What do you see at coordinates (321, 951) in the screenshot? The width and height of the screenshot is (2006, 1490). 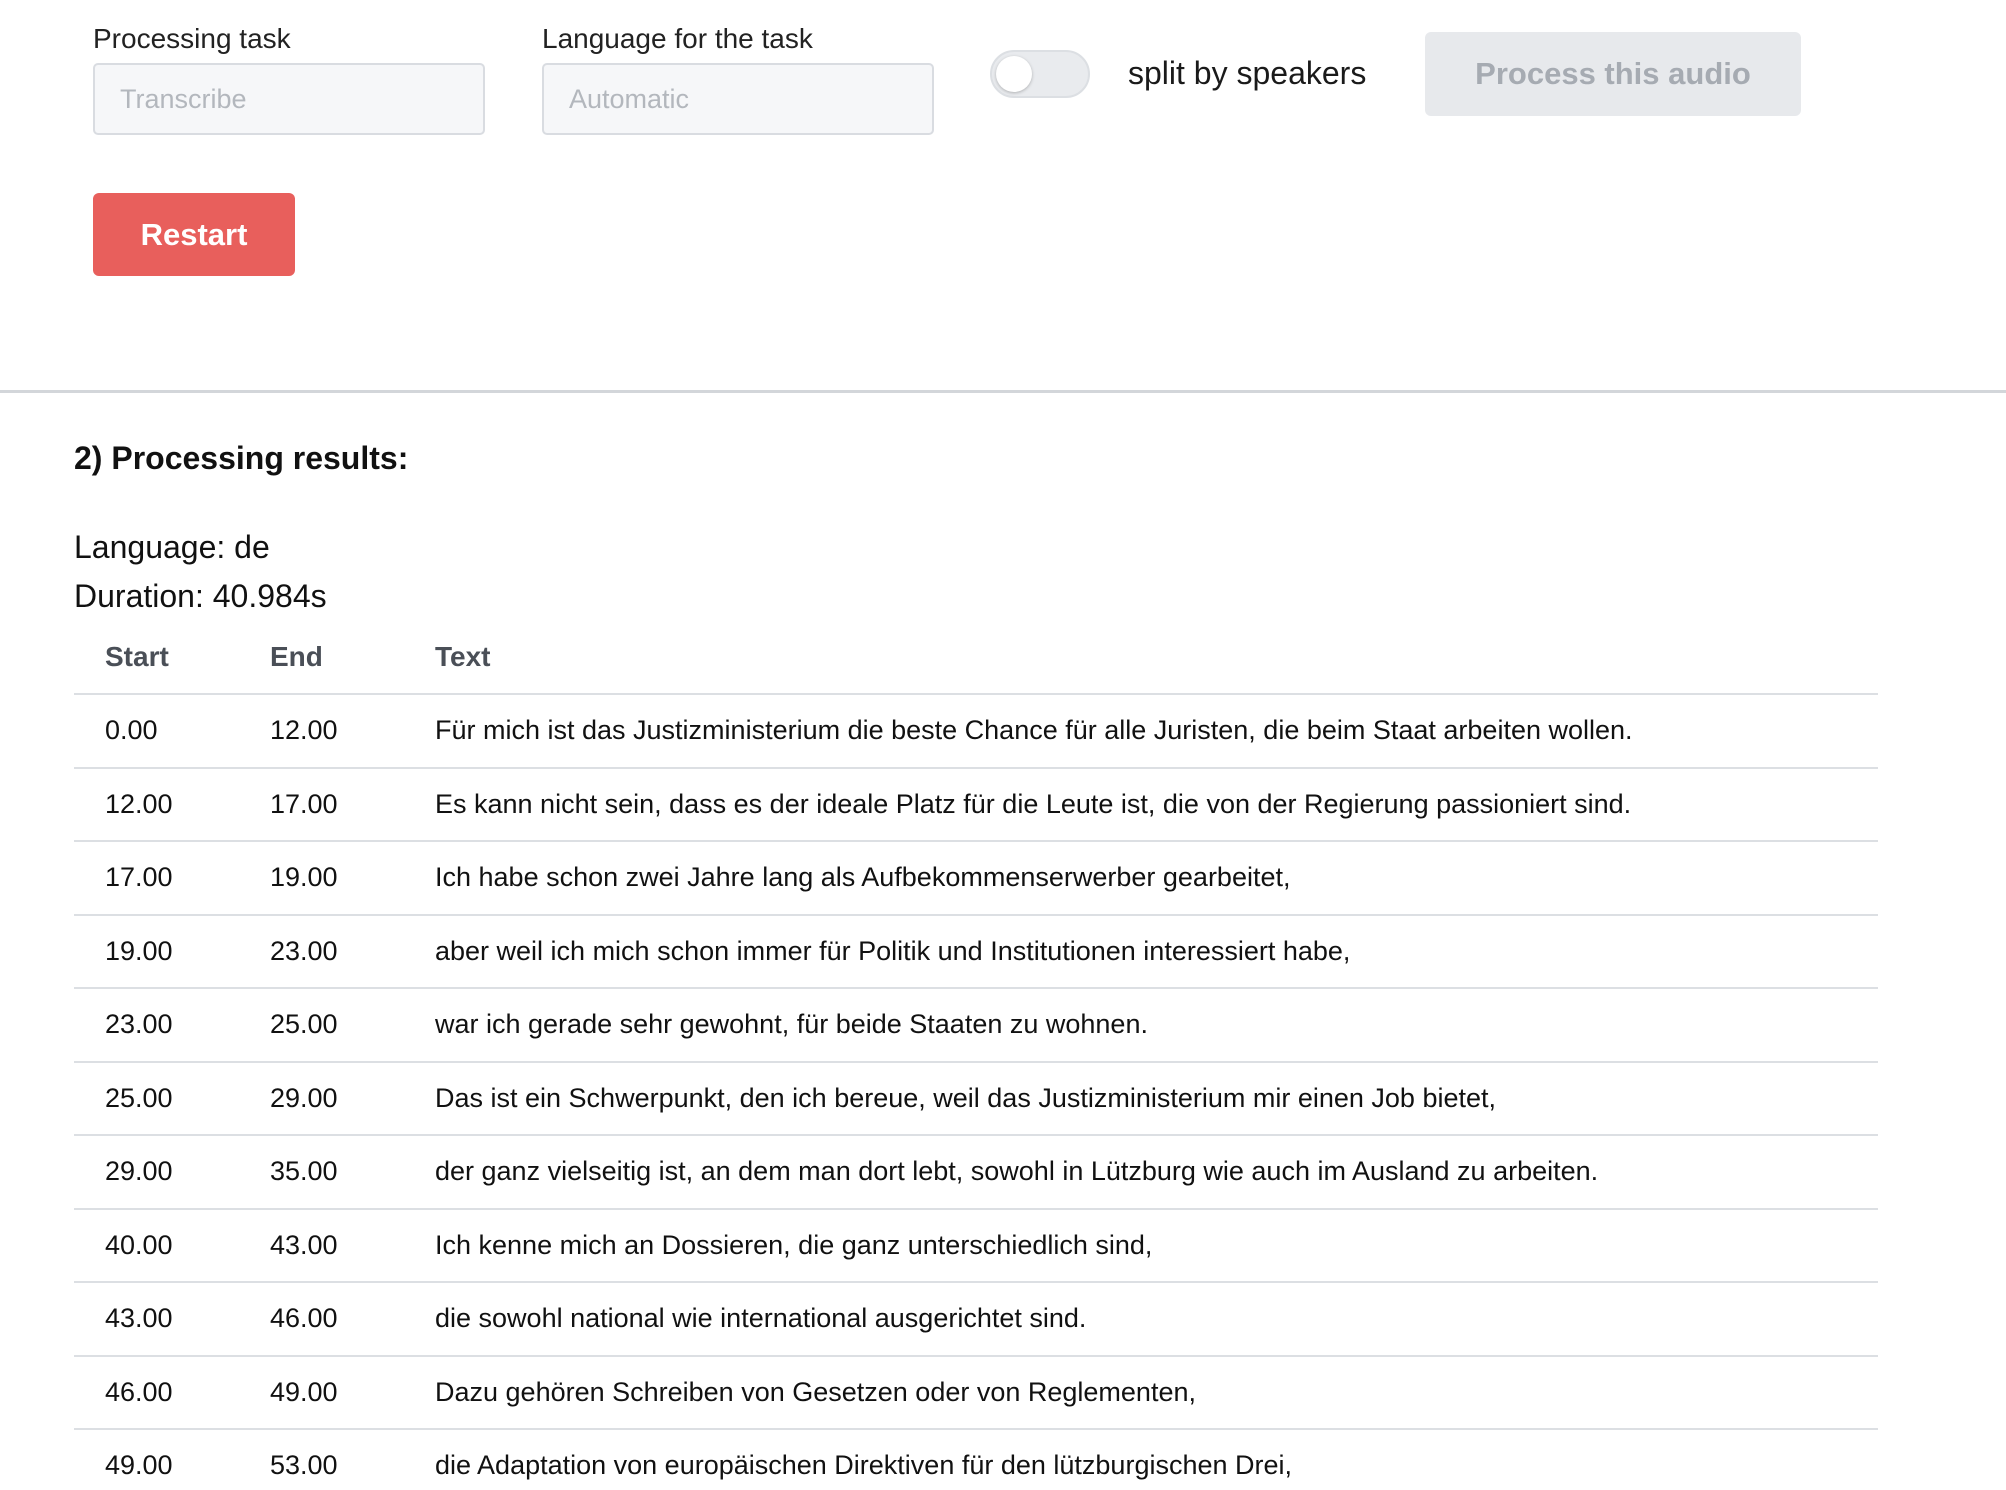 I see `cell-end: 23.00` at bounding box center [321, 951].